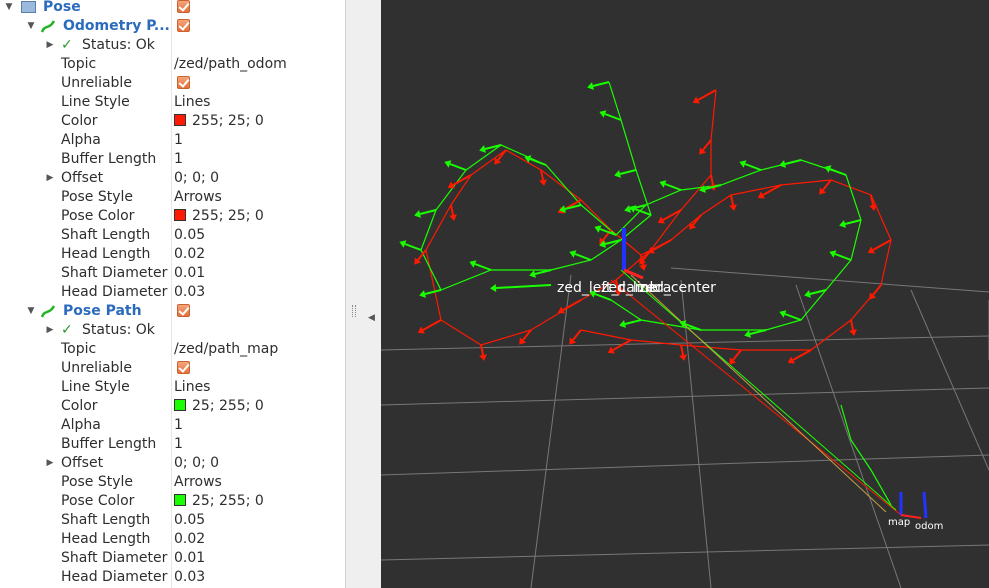 The height and width of the screenshot is (588, 989). What do you see at coordinates (172, 64) in the screenshot?
I see `property-row: Topic/zed/path_odom` at bounding box center [172, 64].